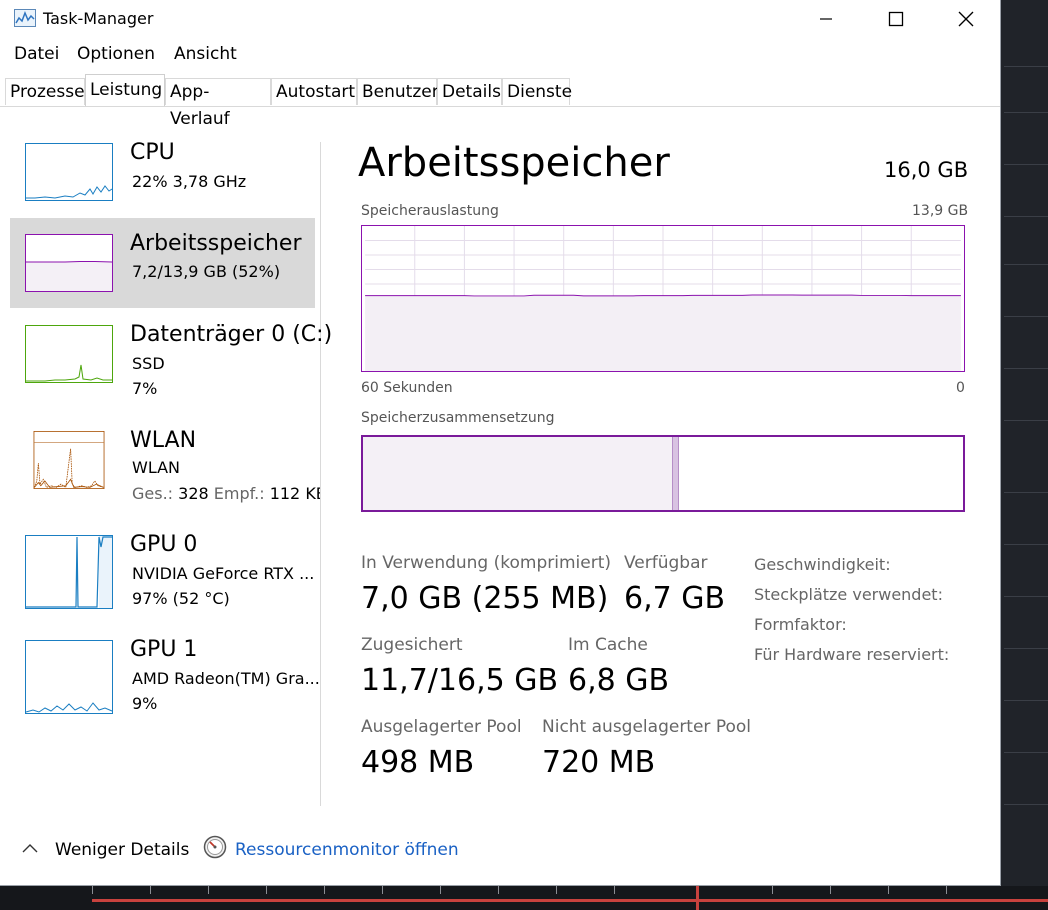 Image resolution: width=1048 pixels, height=910 pixels. I want to click on stat-value-in-use: 7,0 GB (255 MB), so click(485, 598).